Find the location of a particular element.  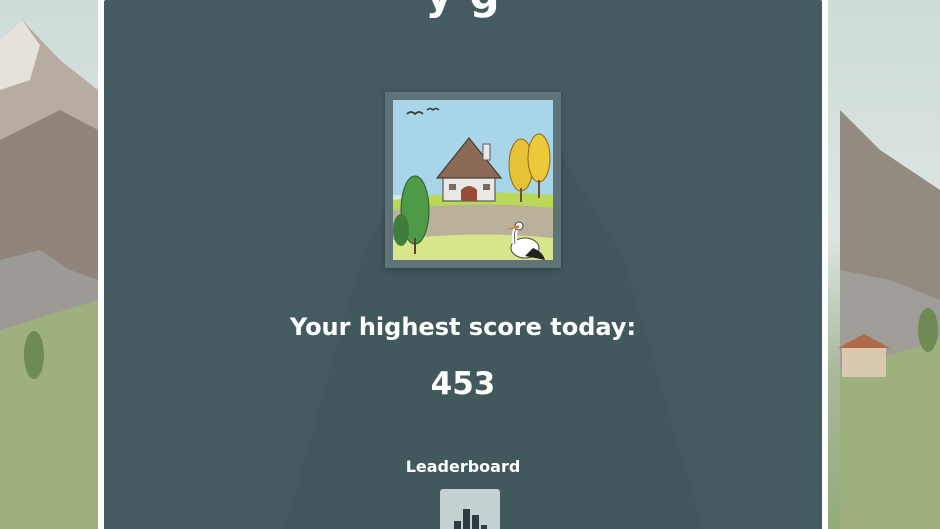

highest-score-value: 453 is located at coordinates (463, 384).